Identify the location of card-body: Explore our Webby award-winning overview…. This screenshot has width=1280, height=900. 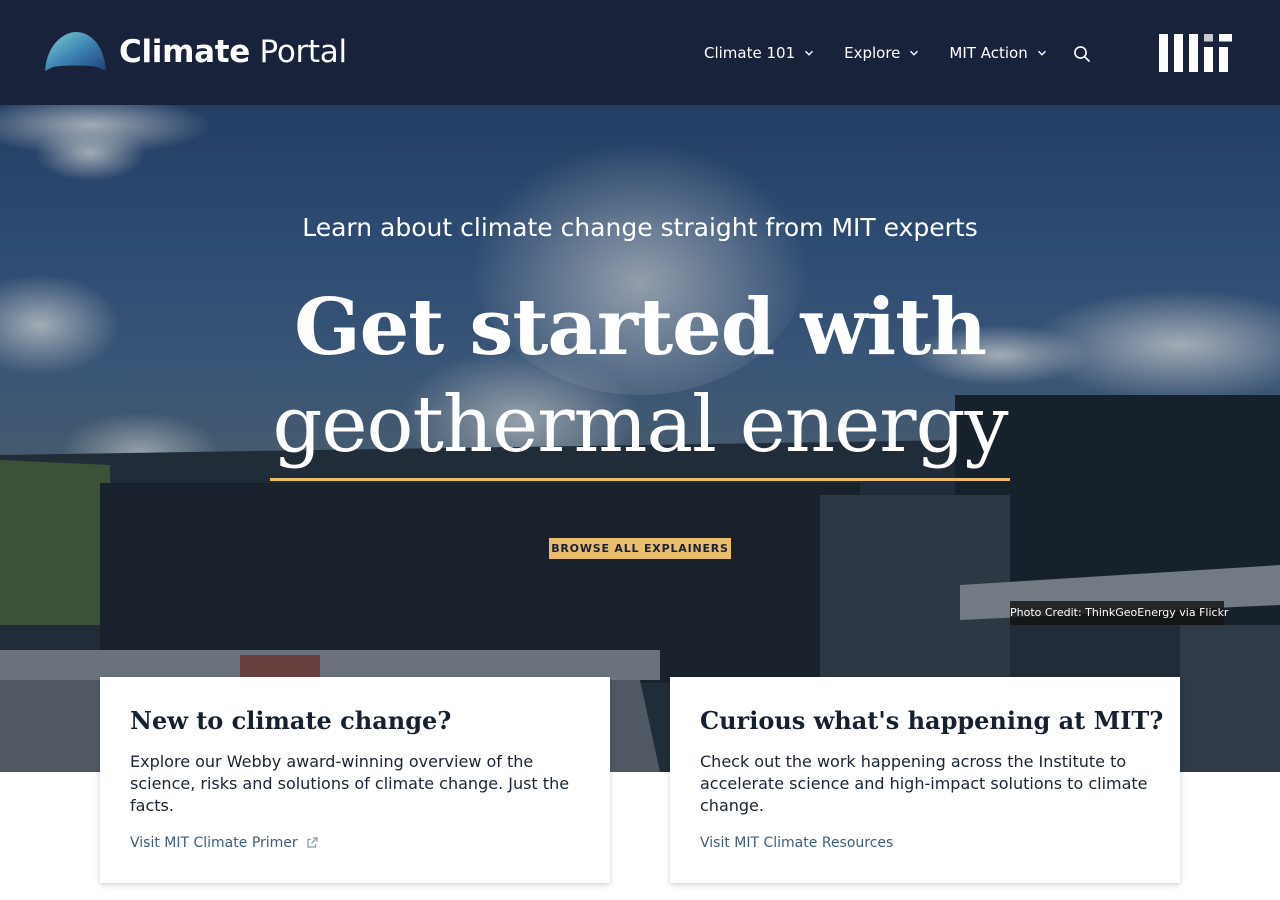
(350, 783).